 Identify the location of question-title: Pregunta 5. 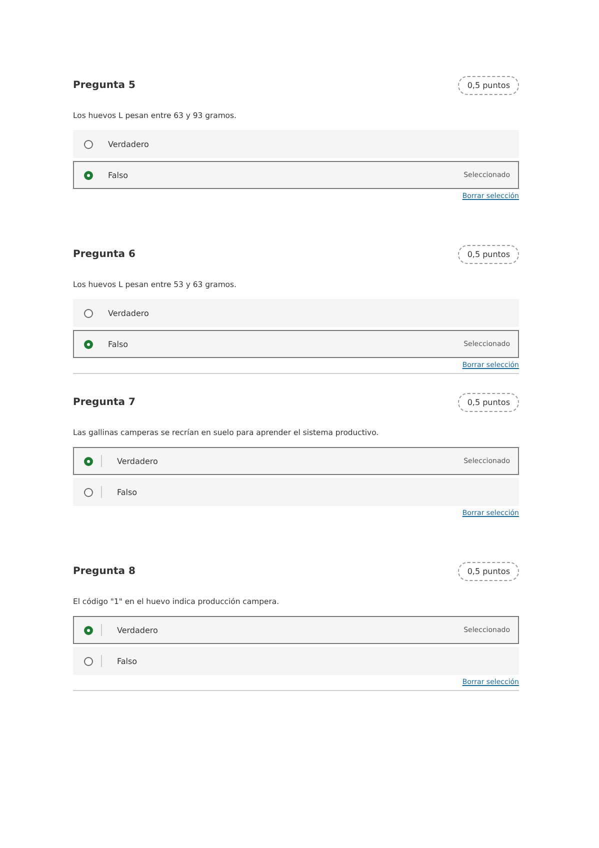
(104, 85).